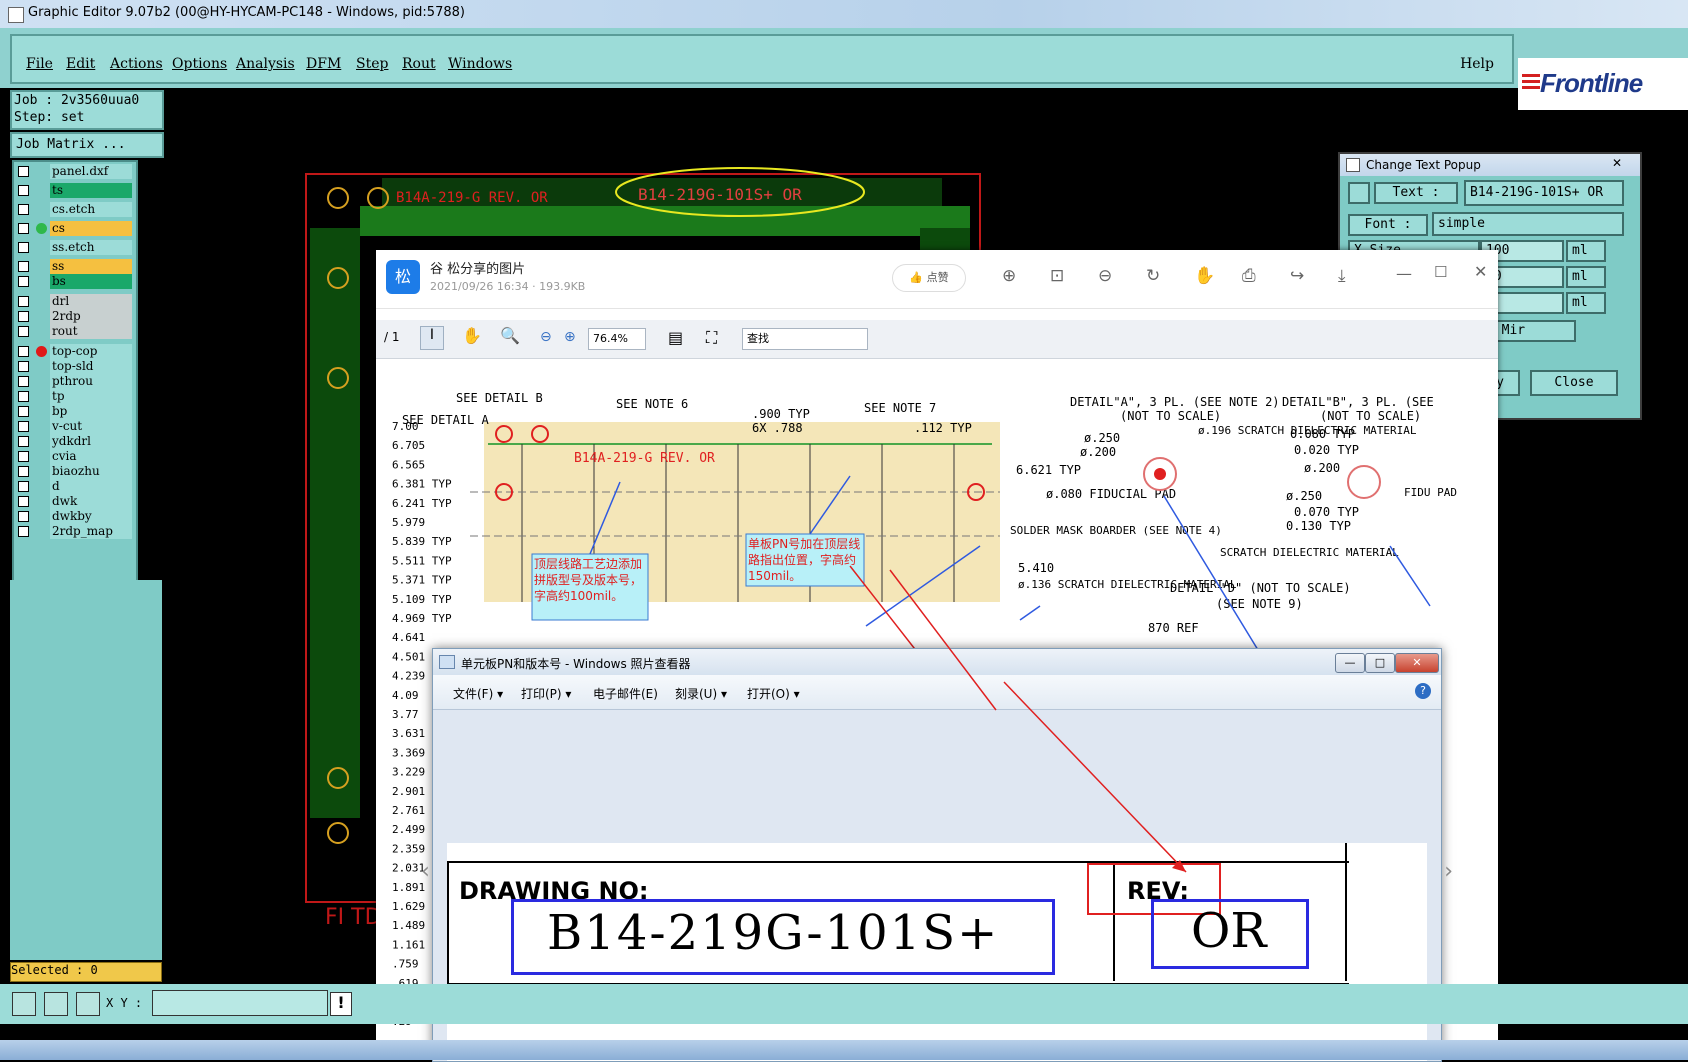 The image size is (1688, 1062). Describe the element at coordinates (1380, 663) in the screenshot. I see `maximize-button: □` at that location.